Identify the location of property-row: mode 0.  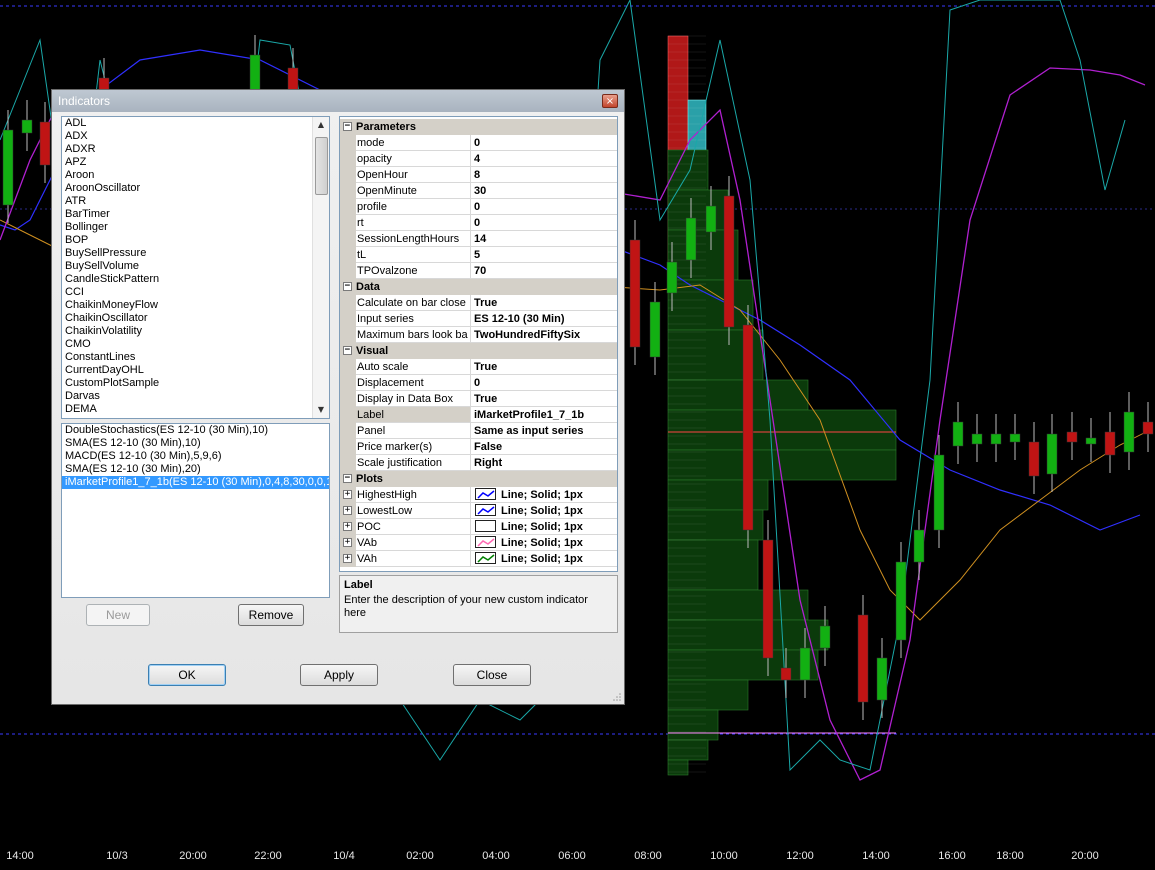
(478, 143).